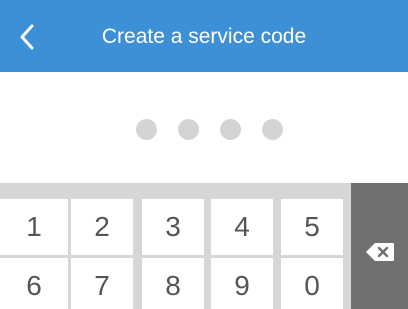 Image resolution: width=408 pixels, height=309 pixels. I want to click on key-7: 7, so click(102, 283).